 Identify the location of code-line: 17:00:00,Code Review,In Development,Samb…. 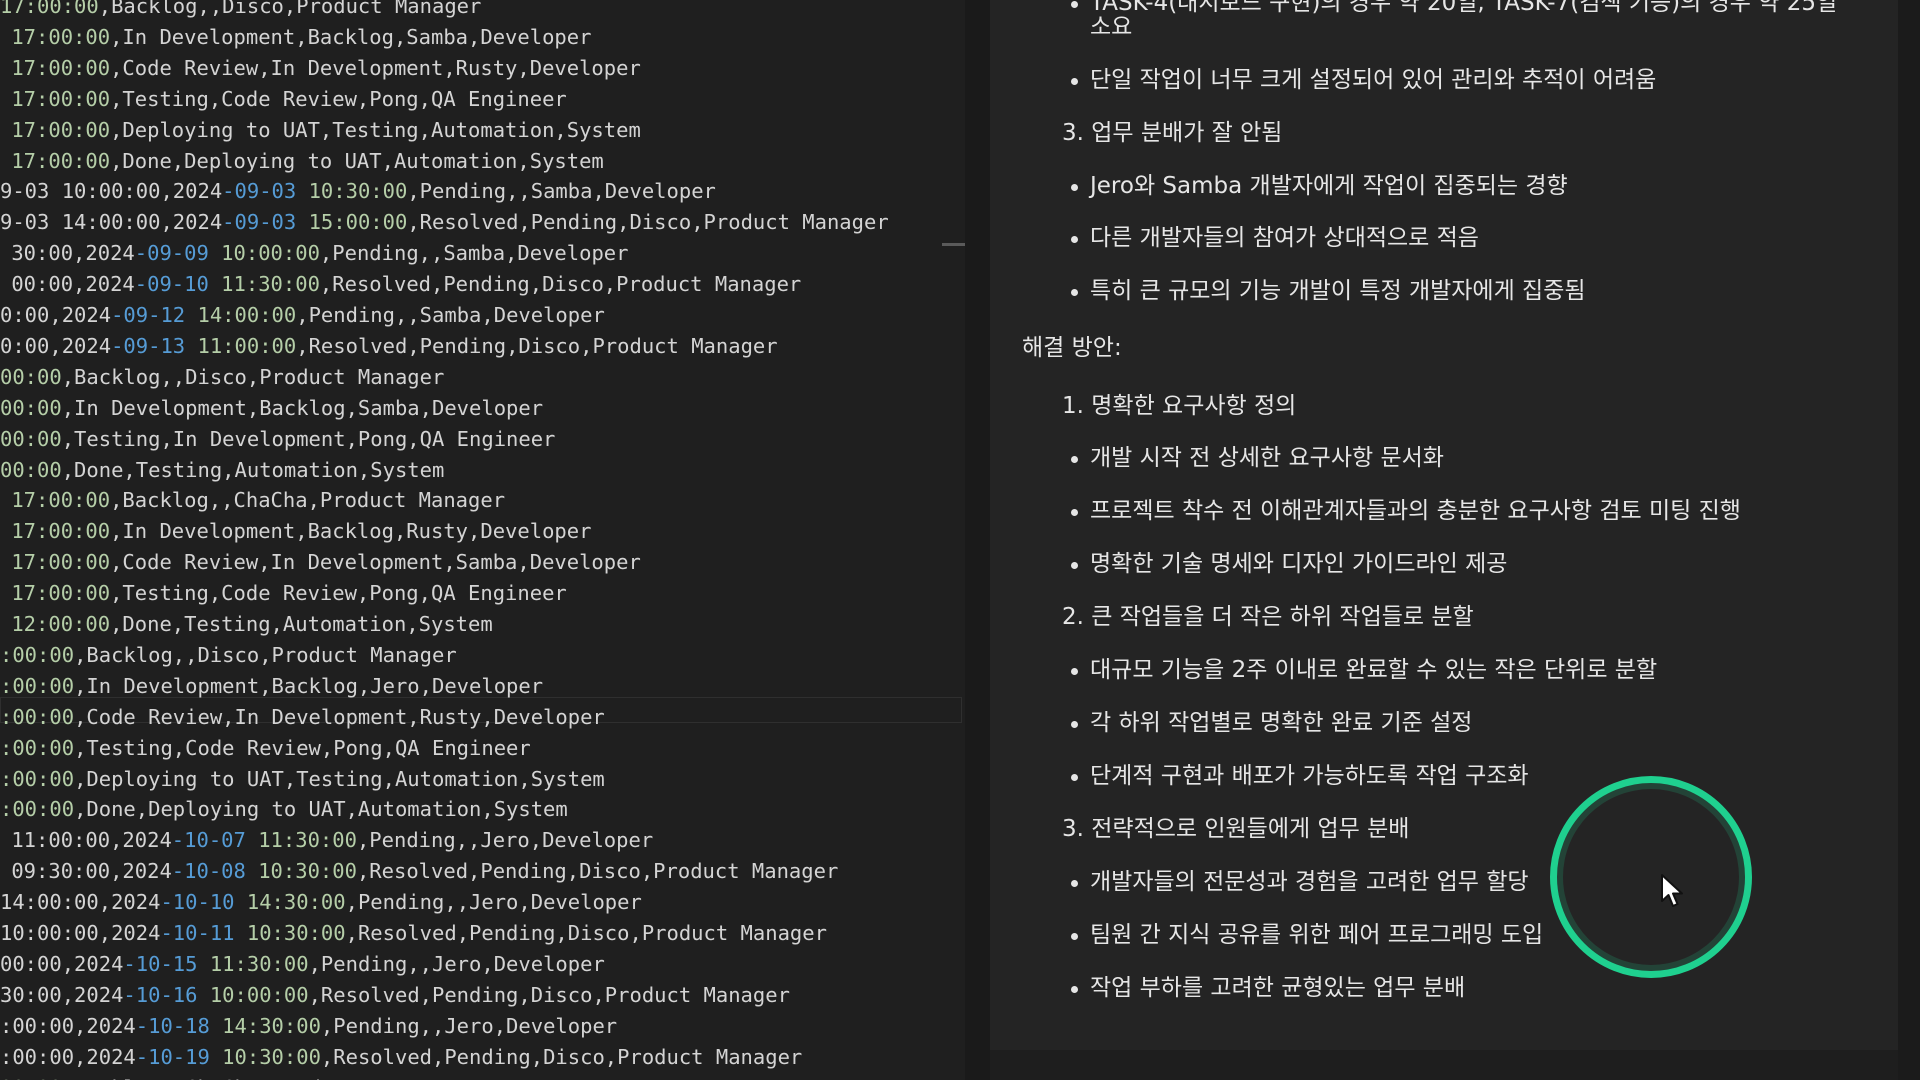
(320, 562).